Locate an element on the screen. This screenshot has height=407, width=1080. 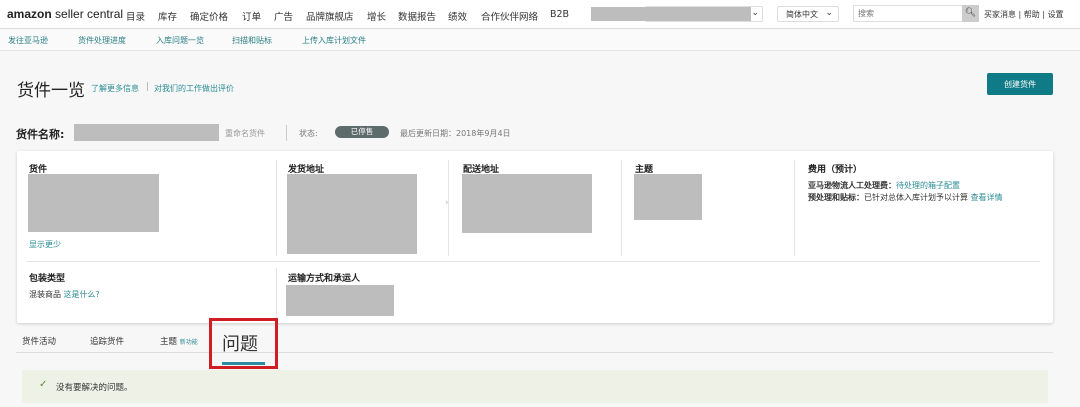
redacted-account is located at coordinates (671, 14).